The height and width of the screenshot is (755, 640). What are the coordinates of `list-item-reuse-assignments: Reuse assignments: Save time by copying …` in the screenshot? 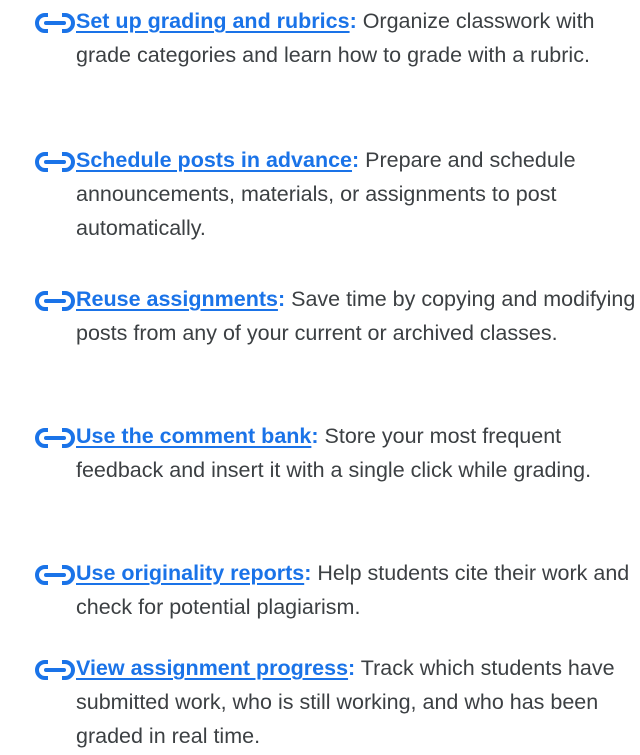 It's located at (320, 316).